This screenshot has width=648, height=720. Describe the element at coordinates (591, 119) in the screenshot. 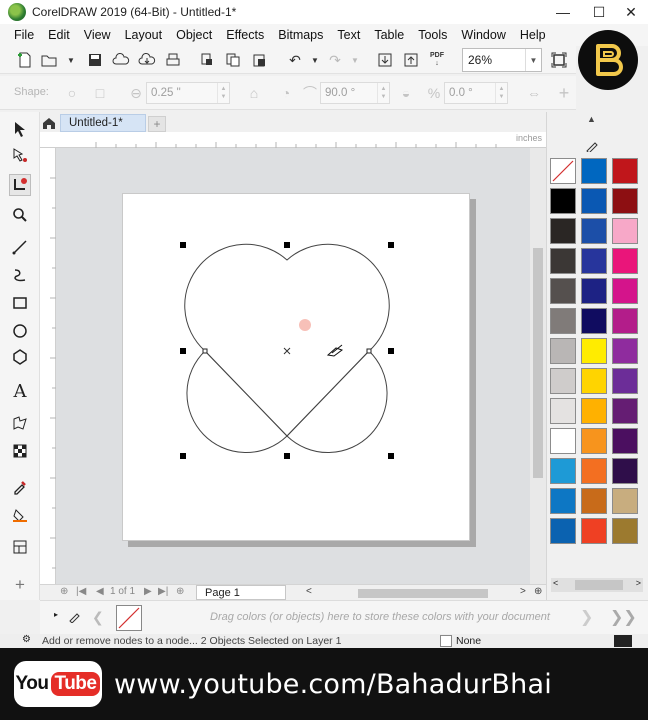

I see `palette-scroll-up-icon: ▲` at that location.